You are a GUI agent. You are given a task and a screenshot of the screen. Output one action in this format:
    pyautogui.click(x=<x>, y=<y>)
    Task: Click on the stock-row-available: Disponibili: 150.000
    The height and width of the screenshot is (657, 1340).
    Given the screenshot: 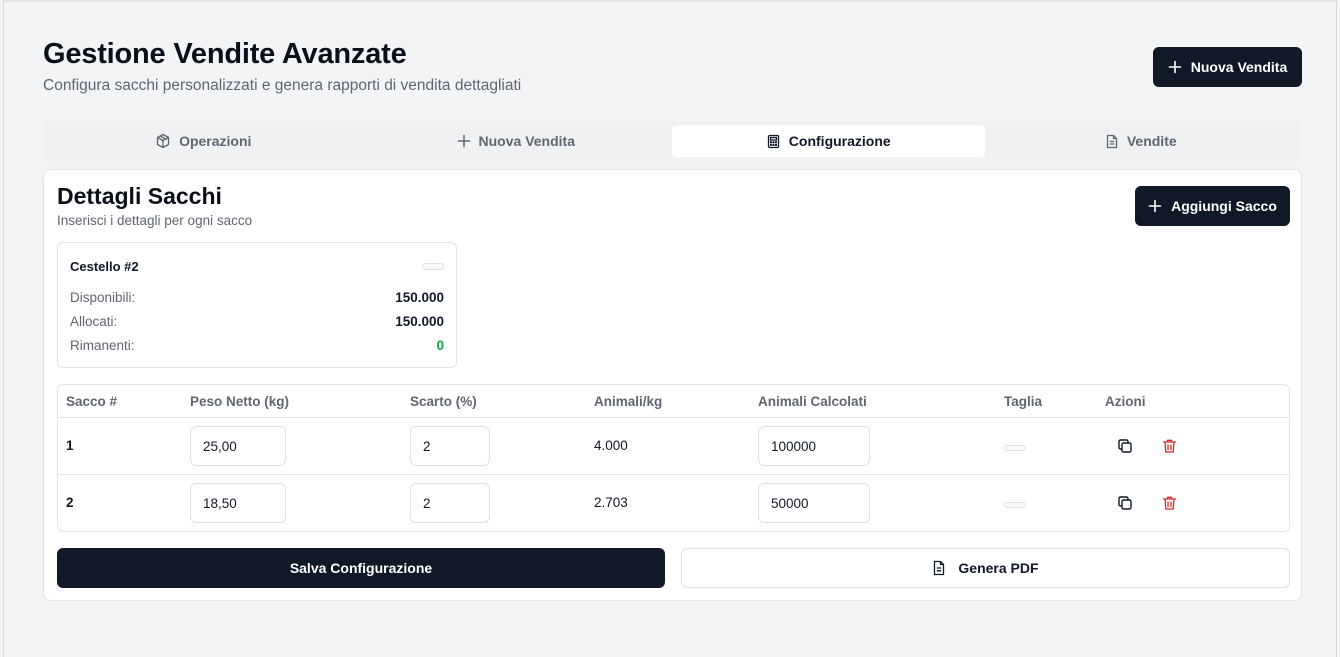 What is the action you would take?
    pyautogui.click(x=257, y=297)
    